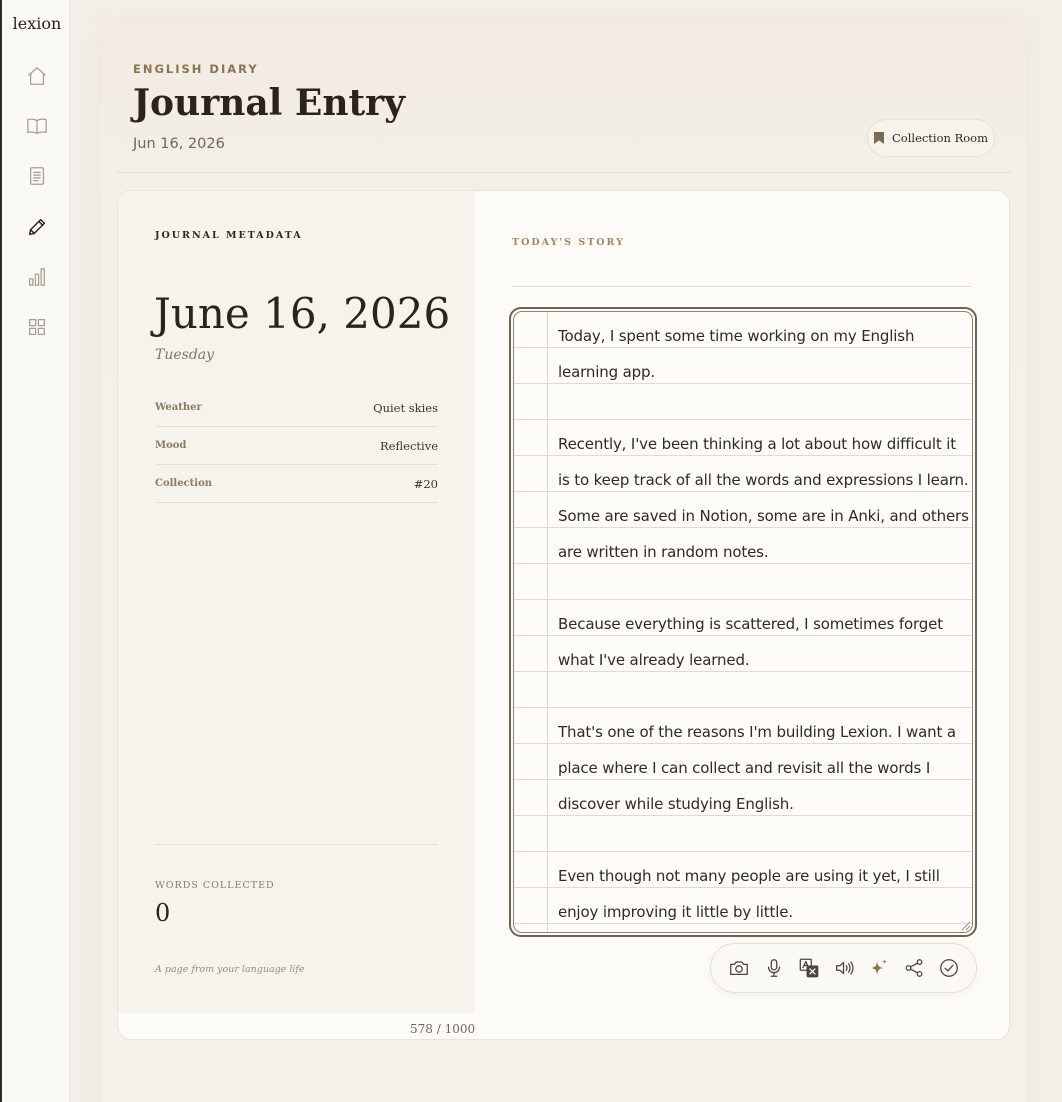 This screenshot has width=1062, height=1102. Describe the element at coordinates (171, 445) in the screenshot. I see `meta-key: Mood` at that location.